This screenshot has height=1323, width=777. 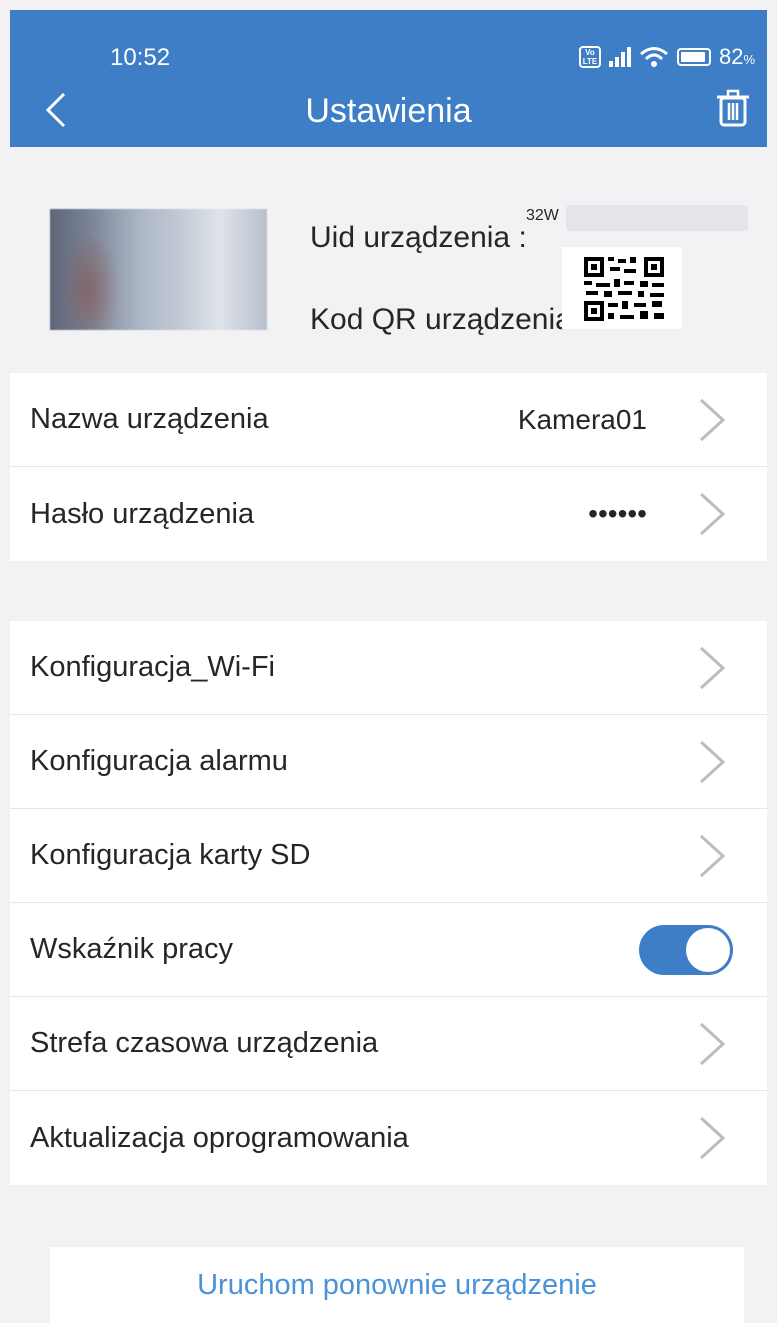 I want to click on status-time: 10:52, so click(x=140, y=57).